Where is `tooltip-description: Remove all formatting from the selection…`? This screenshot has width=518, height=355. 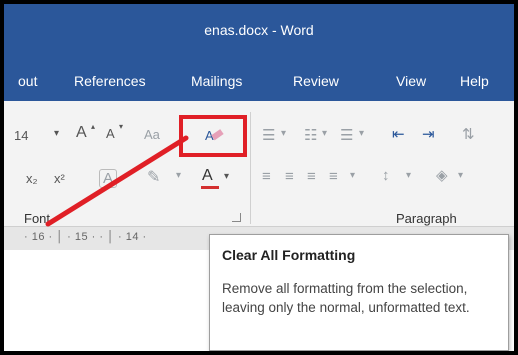 tooltip-description: Remove all formatting from the selection… is located at coordinates (346, 298).